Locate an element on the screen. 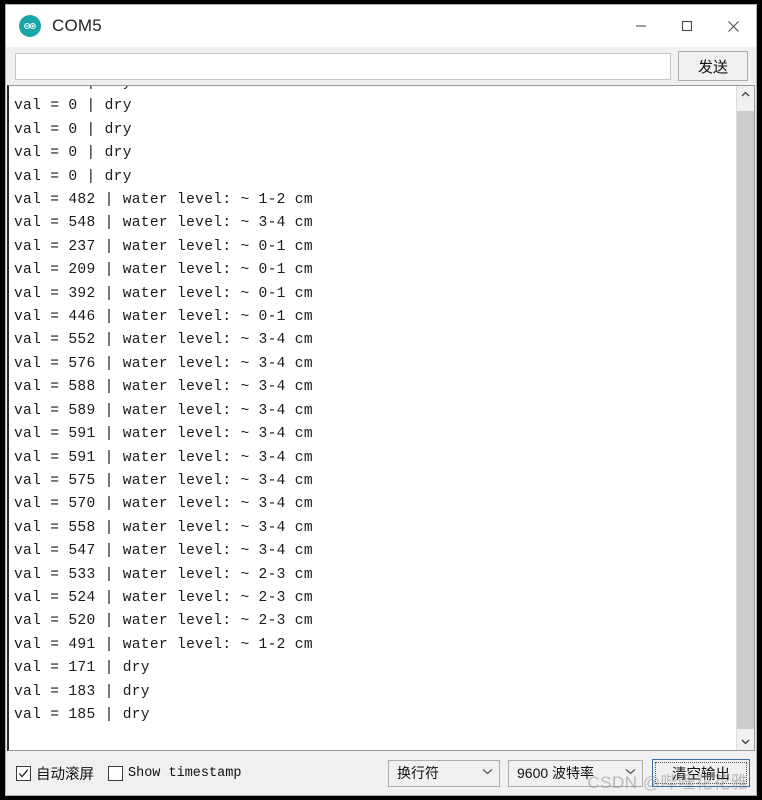  log-line: val = 524 | water level: ~ 2-3 cm is located at coordinates (163, 597).